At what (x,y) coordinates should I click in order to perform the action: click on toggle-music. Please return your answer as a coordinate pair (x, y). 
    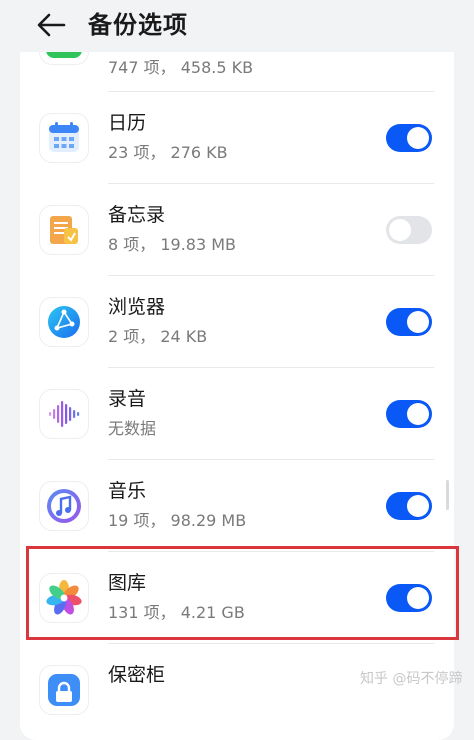
    Looking at the image, I should click on (409, 506).